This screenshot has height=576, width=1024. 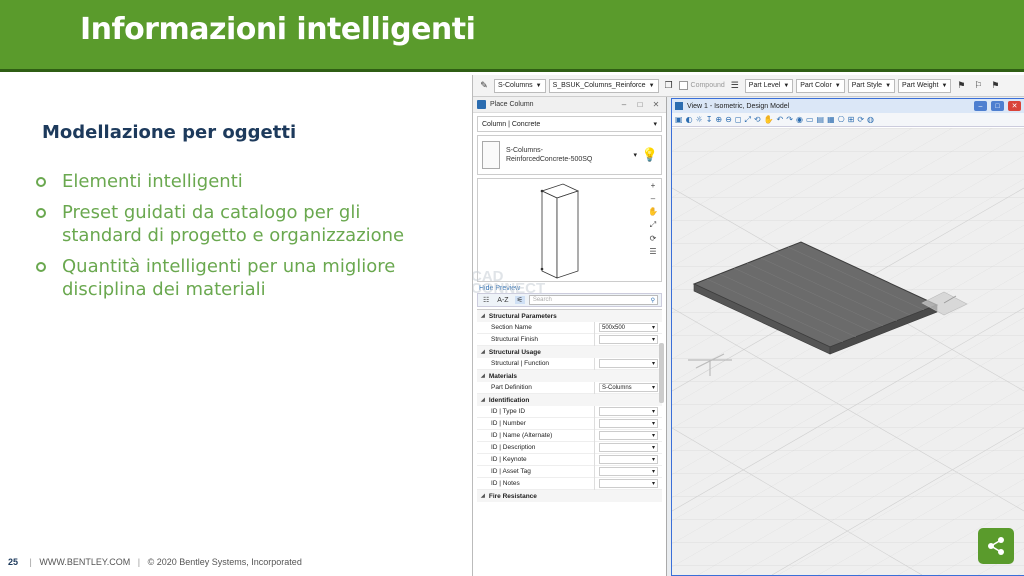 What do you see at coordinates (569, 155) in the screenshot?
I see `item-selector: S-Columns- ReinforcedConcrete-500SQ ▾ 💡` at bounding box center [569, 155].